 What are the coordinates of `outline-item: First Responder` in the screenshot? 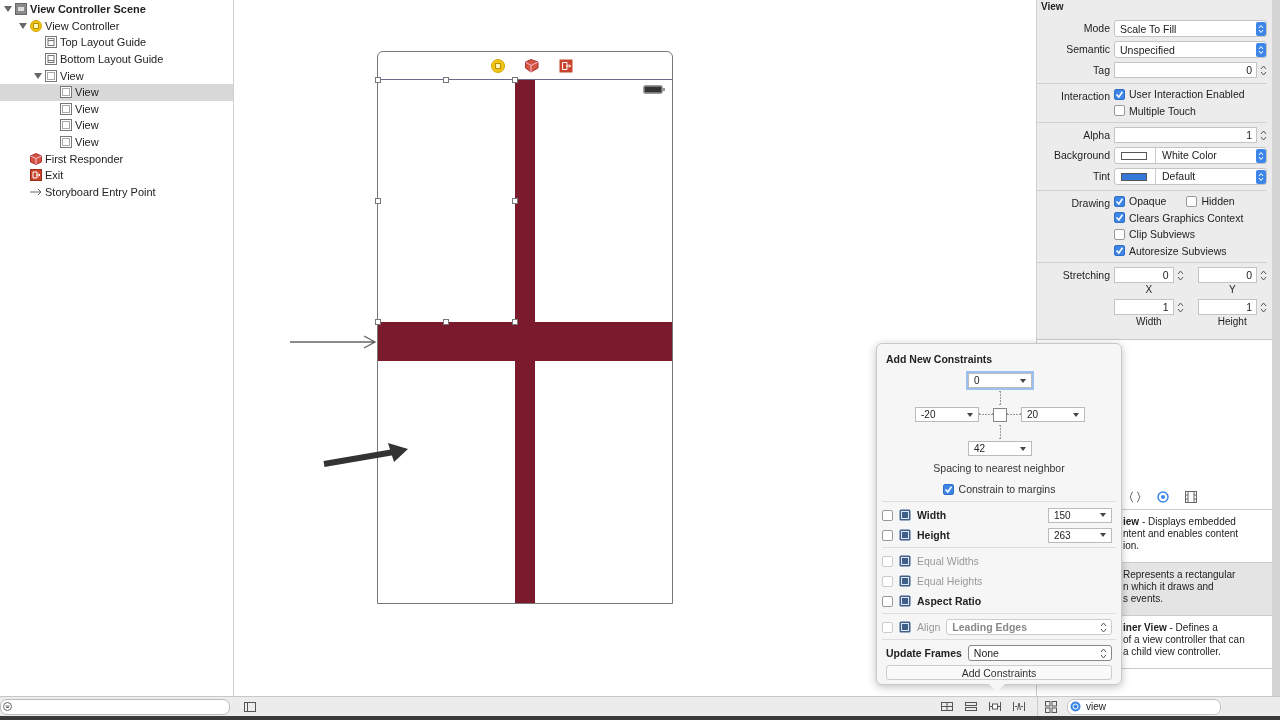 It's located at (116, 158).